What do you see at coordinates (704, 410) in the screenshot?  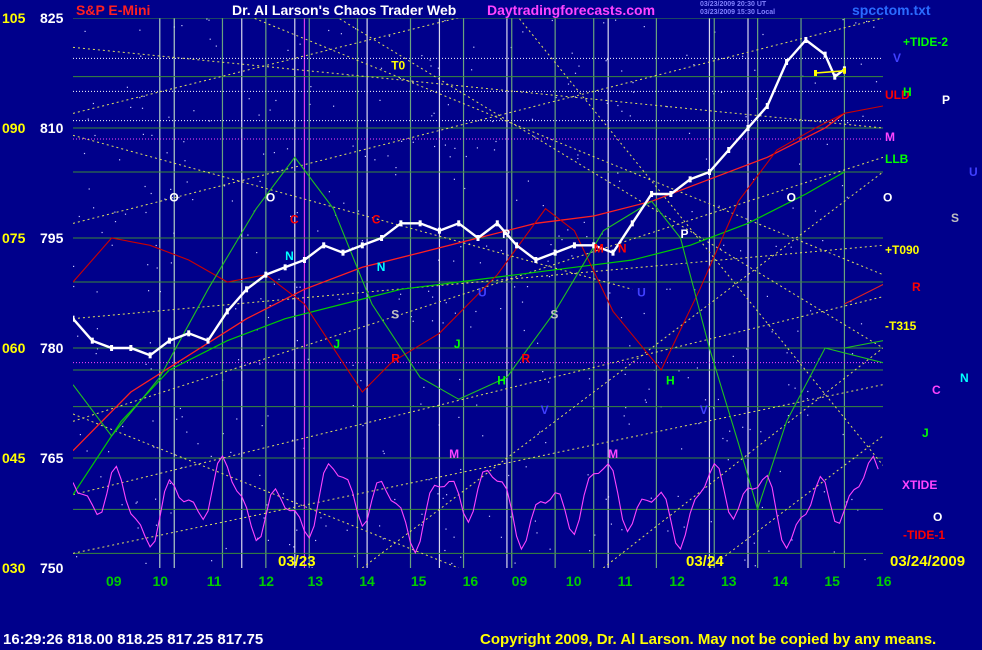 I see `chart-letter: V` at bounding box center [704, 410].